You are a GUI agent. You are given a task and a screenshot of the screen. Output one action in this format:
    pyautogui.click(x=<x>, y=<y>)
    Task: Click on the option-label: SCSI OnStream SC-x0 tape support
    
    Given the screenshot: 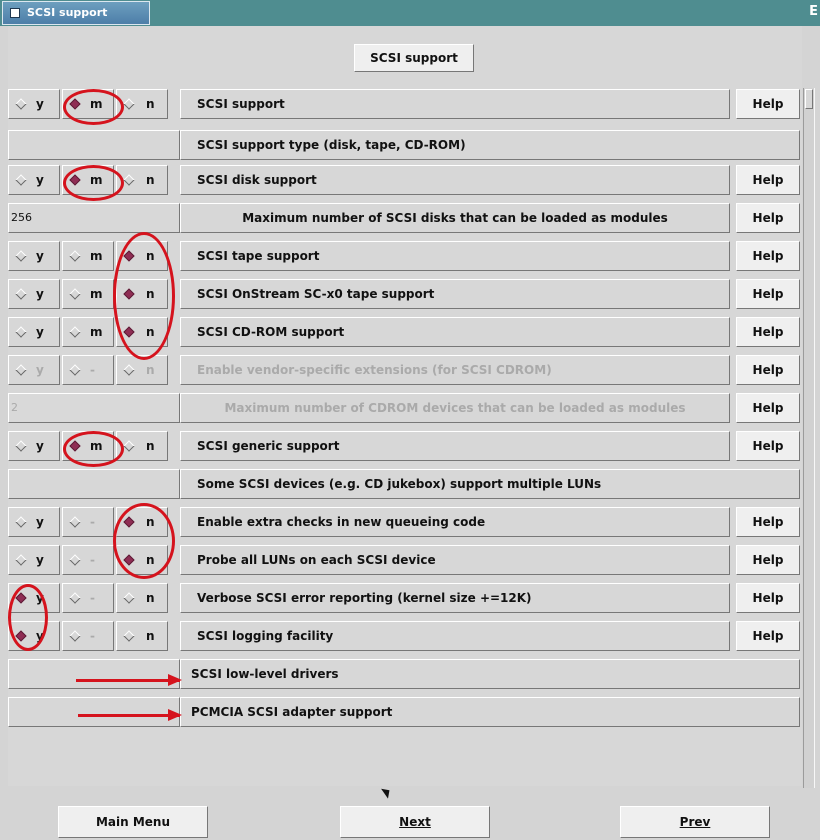 What is the action you would take?
    pyautogui.click(x=455, y=294)
    